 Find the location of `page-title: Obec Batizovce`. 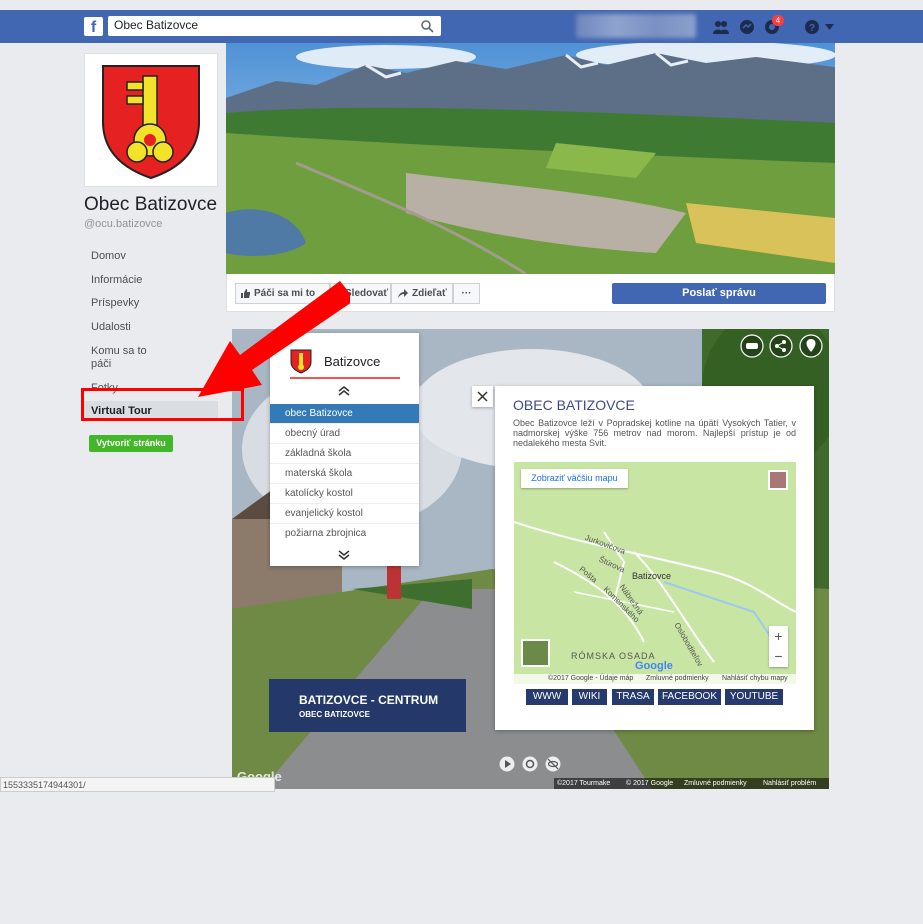

page-title: Obec Batizovce is located at coordinates (151, 204).